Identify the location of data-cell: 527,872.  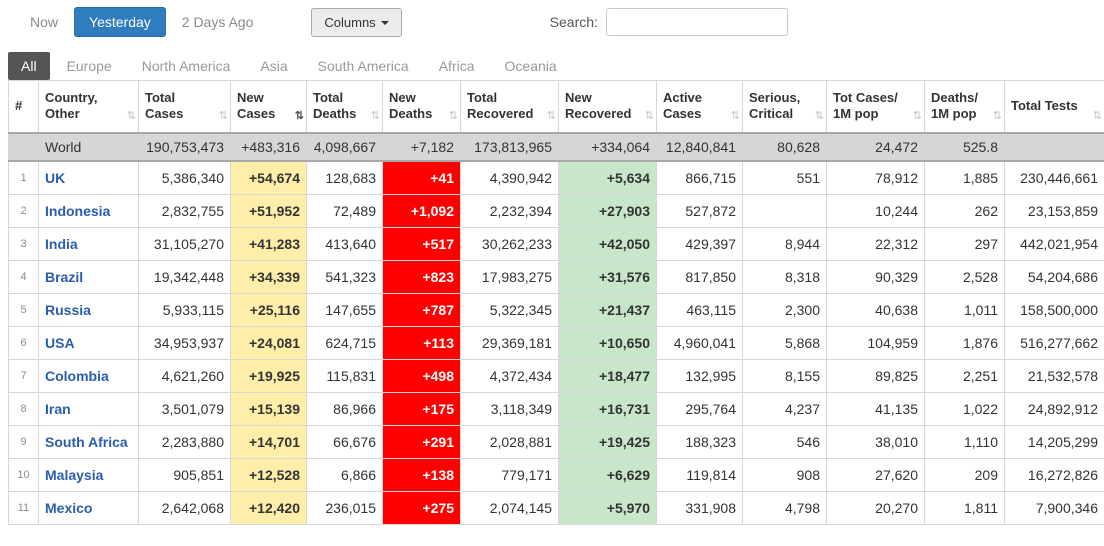
(699, 210).